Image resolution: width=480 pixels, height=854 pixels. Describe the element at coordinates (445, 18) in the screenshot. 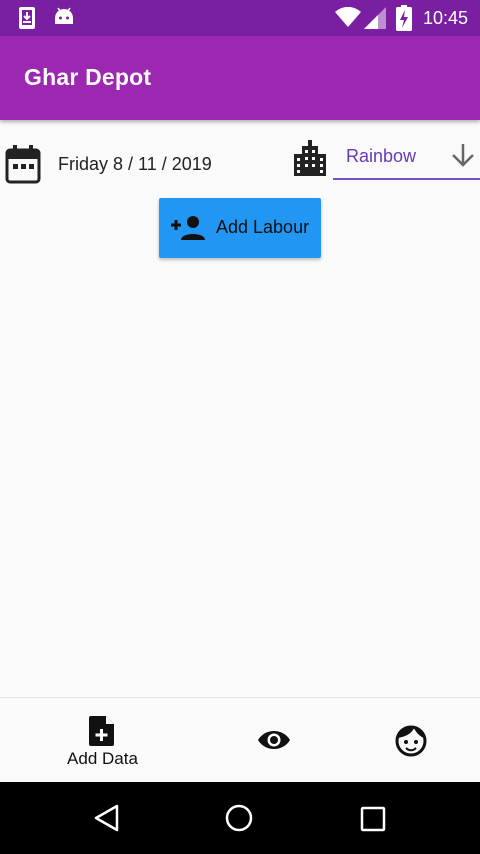

I see `status-time: 10:45` at that location.